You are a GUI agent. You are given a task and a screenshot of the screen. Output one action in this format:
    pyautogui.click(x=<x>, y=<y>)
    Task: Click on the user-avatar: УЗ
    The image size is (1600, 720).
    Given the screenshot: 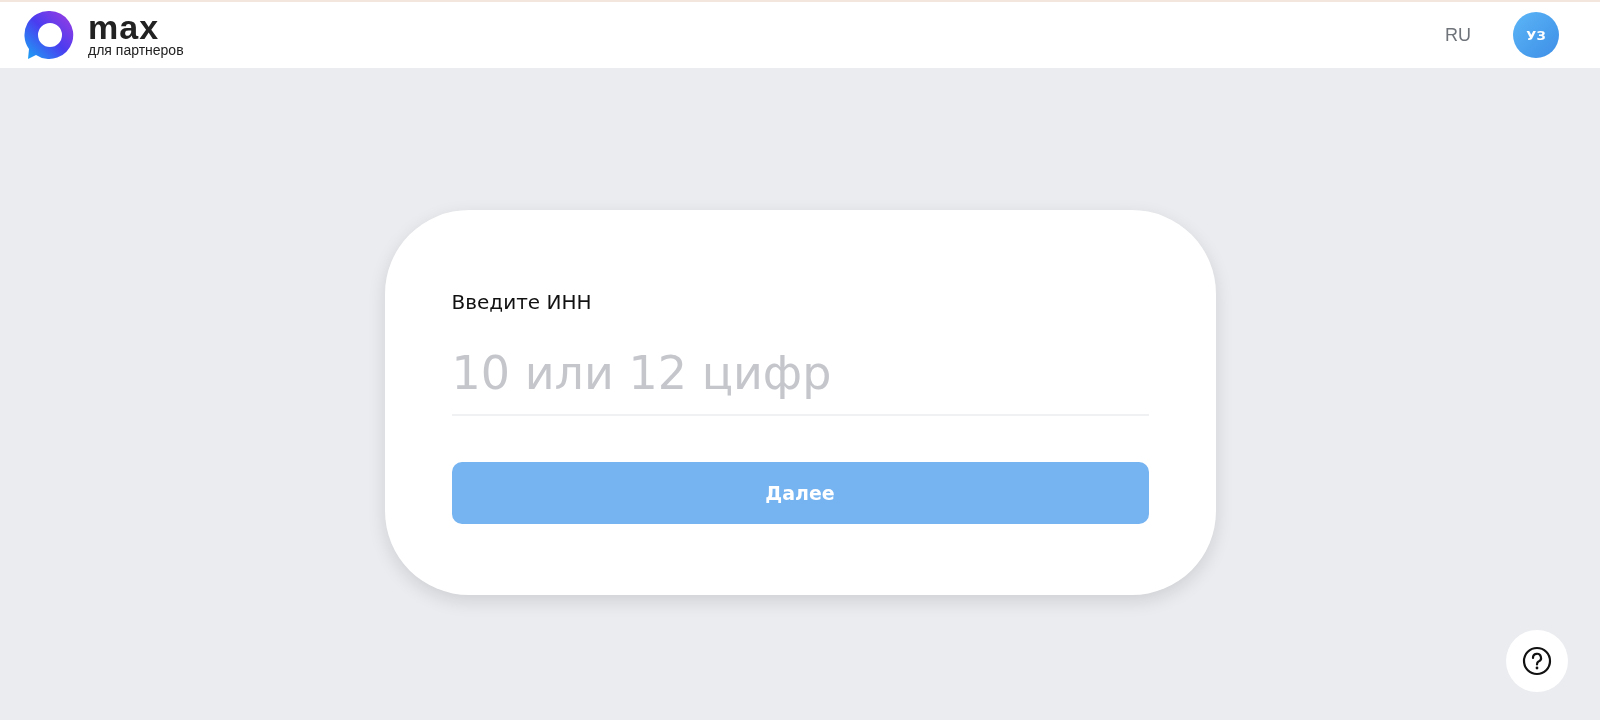 What is the action you would take?
    pyautogui.click(x=1536, y=35)
    